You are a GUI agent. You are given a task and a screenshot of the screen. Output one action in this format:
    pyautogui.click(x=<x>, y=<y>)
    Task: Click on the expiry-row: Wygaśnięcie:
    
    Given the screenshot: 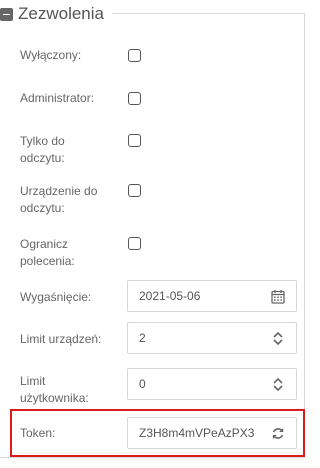 What is the action you would take?
    pyautogui.click(x=69, y=297)
    